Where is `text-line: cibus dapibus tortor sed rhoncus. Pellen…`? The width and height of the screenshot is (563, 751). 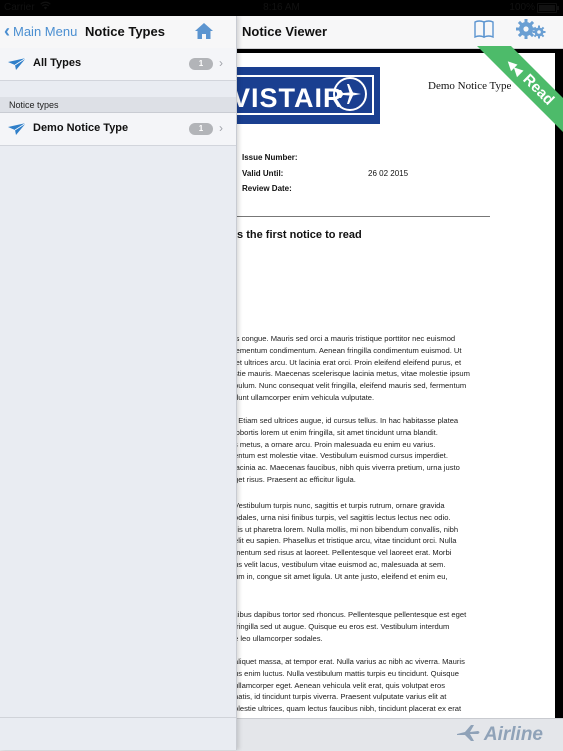
text-line: cibus dapibus tortor sed rhoncus. Pellen… is located at coordinates (350, 614).